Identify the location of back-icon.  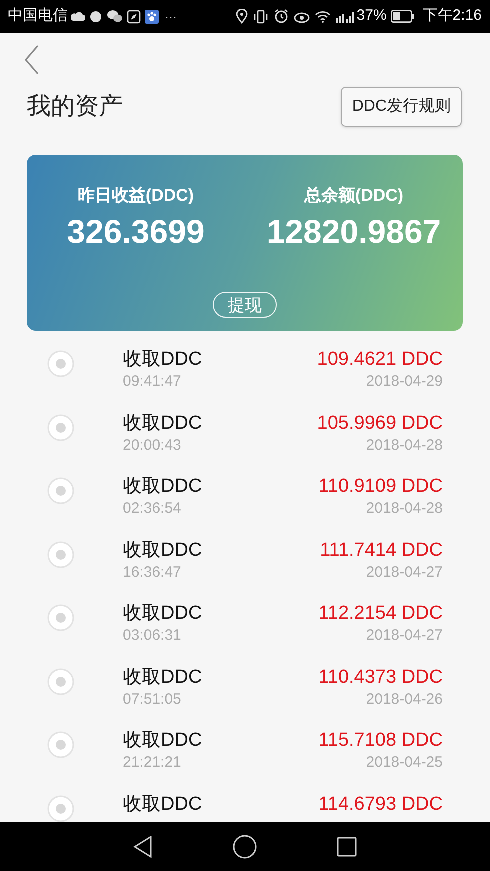
(32, 60).